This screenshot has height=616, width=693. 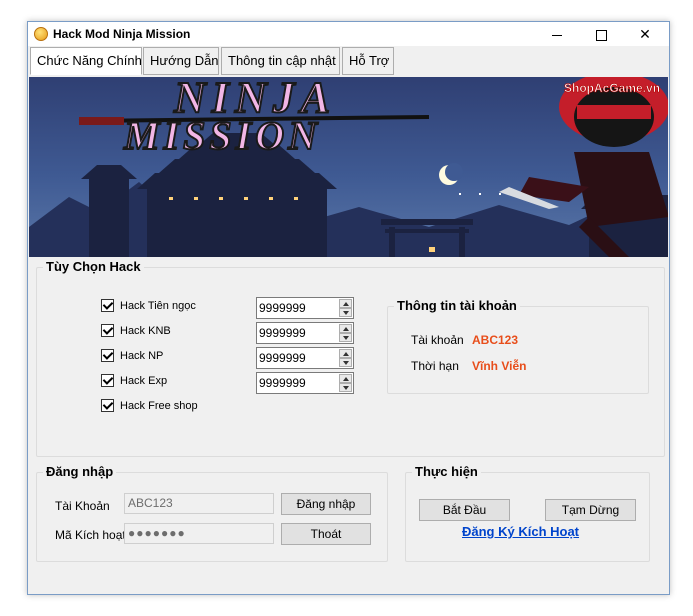 I want to click on exit-button: Thoát, so click(x=326, y=534).